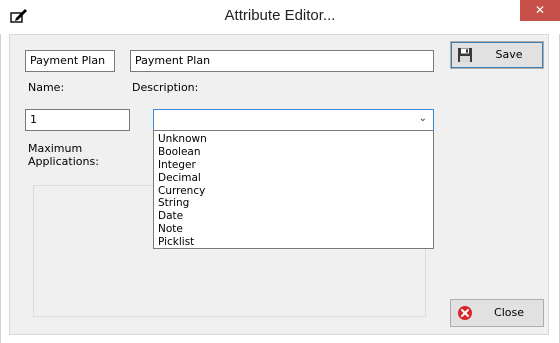 This screenshot has height=343, width=560. Describe the element at coordinates (293, 178) in the screenshot. I see `dropdown-option-decimal: Decimal` at that location.